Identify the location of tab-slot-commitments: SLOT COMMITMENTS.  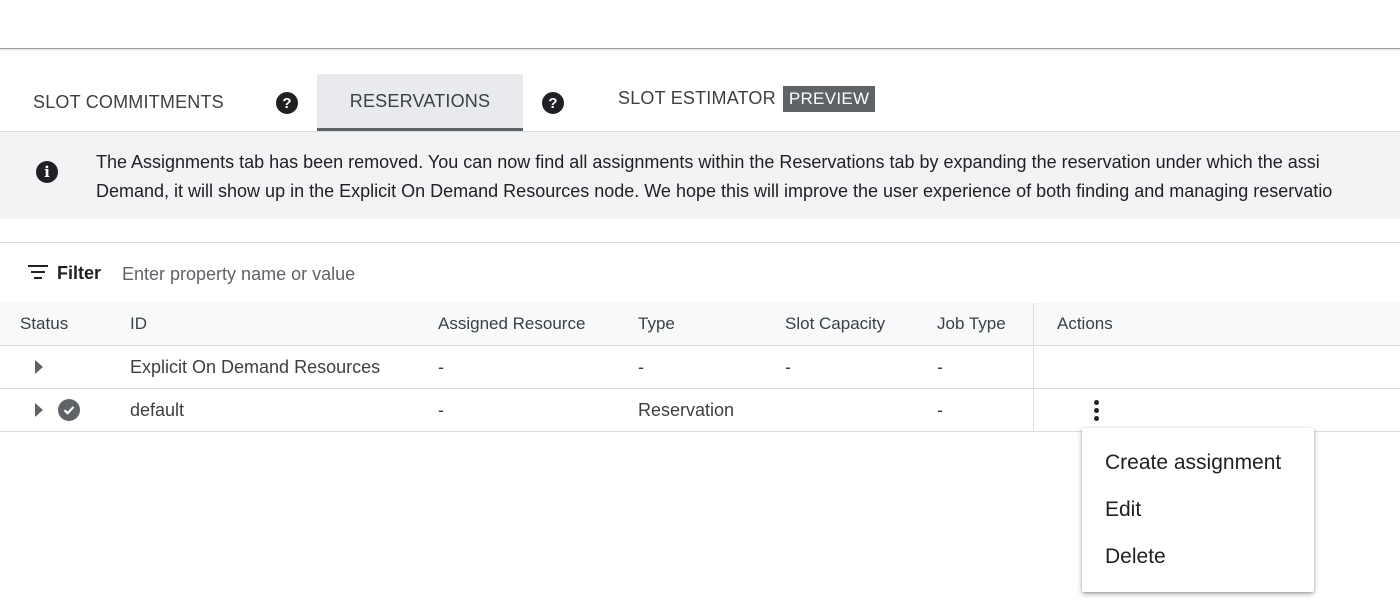
(128, 102).